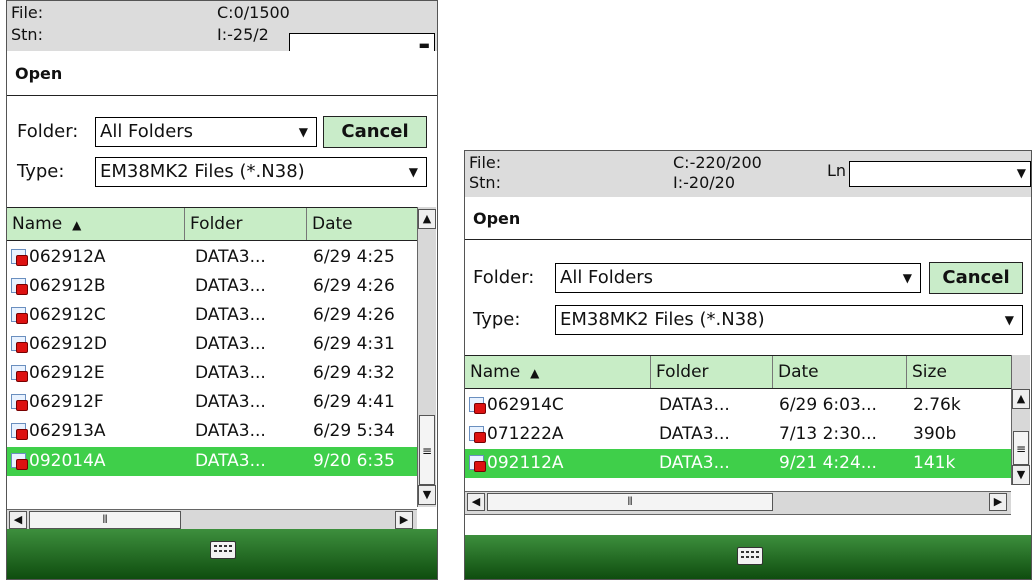 The height and width of the screenshot is (580, 1032). What do you see at coordinates (837, 170) in the screenshot?
I see `line-label: Ln` at bounding box center [837, 170].